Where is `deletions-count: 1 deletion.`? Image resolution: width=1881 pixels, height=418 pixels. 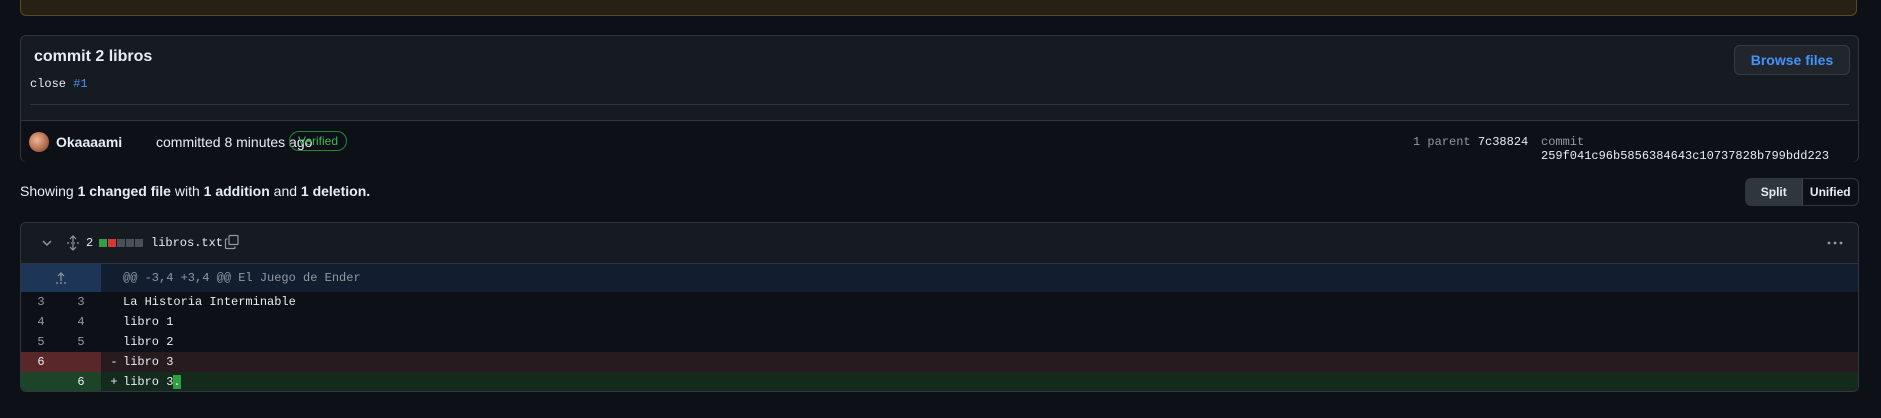 deletions-count: 1 deletion. is located at coordinates (335, 191).